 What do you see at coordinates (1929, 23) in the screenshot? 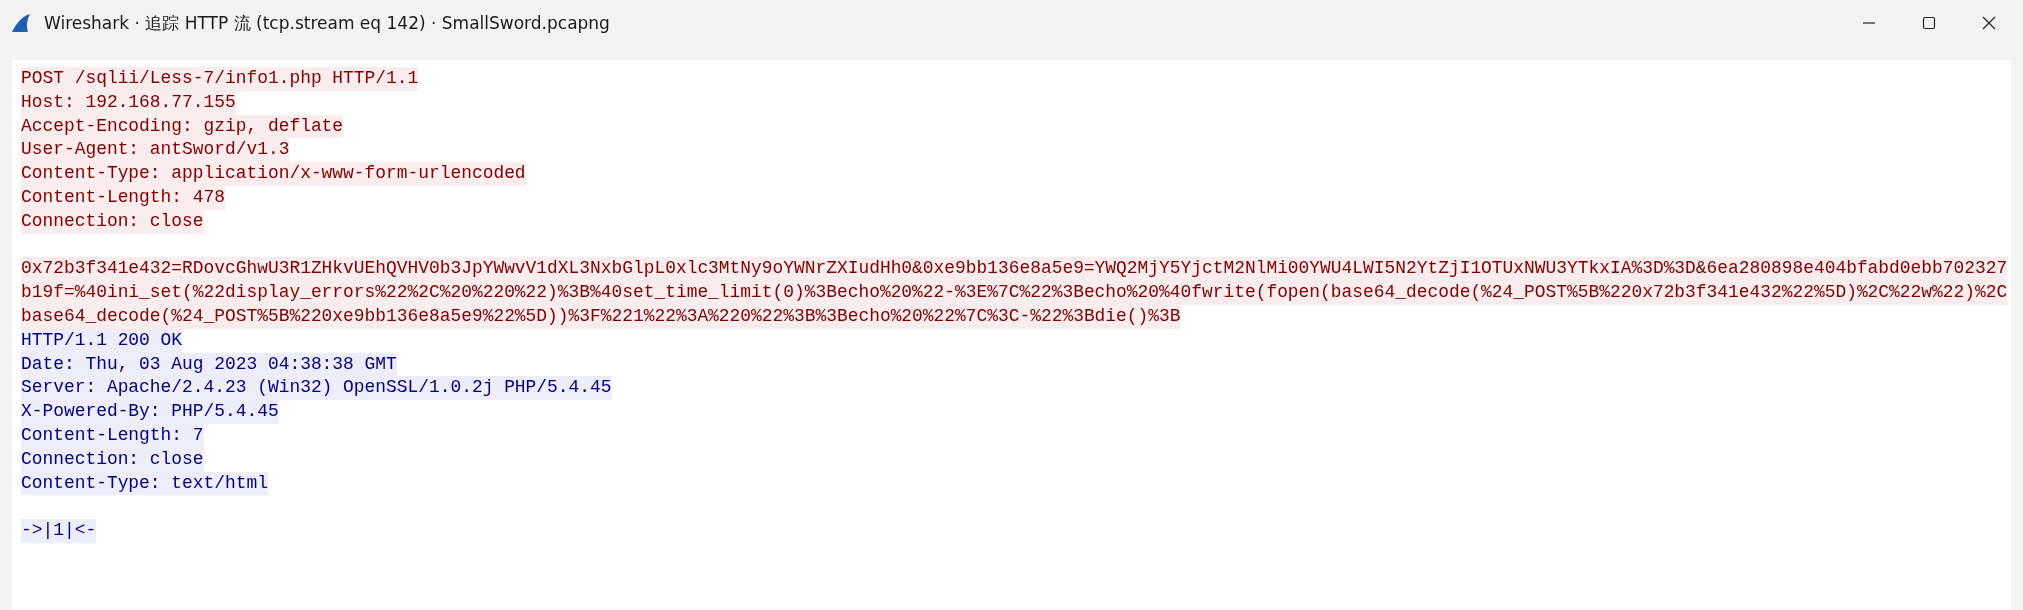
I see `maximize-icon` at bounding box center [1929, 23].